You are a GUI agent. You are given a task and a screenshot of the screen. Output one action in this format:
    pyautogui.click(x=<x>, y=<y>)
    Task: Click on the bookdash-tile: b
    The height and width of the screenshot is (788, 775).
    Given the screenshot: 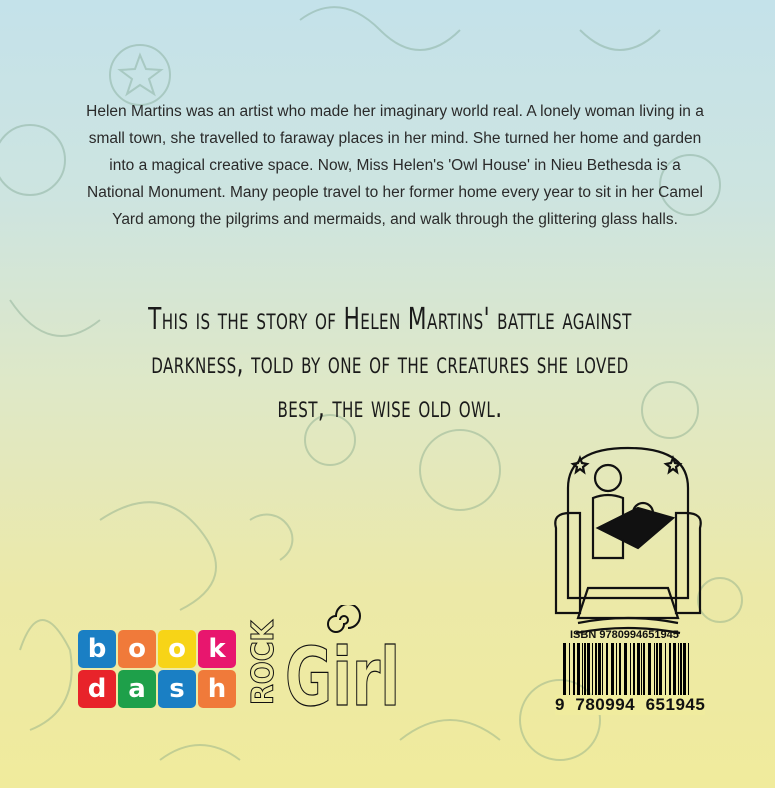 What is the action you would take?
    pyautogui.click(x=97, y=649)
    